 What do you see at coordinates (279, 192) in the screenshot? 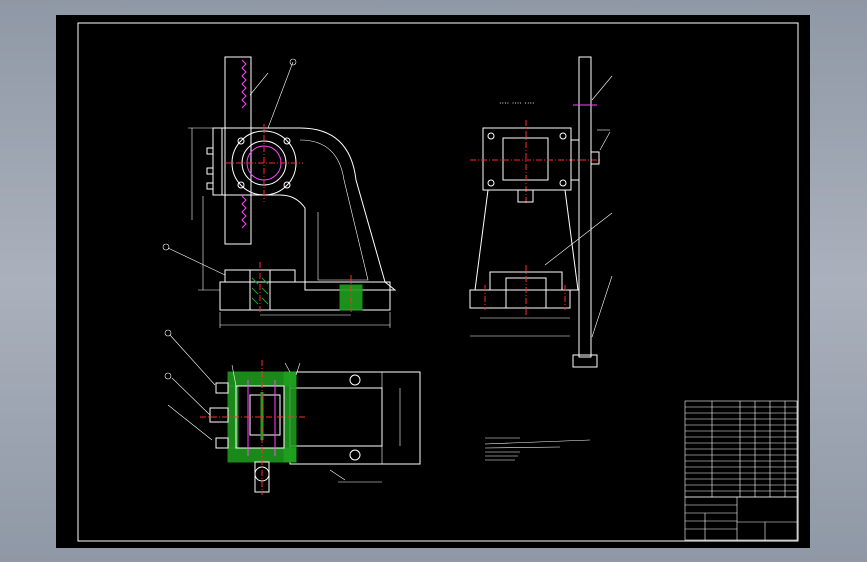
I see `front-view-icon` at bounding box center [279, 192].